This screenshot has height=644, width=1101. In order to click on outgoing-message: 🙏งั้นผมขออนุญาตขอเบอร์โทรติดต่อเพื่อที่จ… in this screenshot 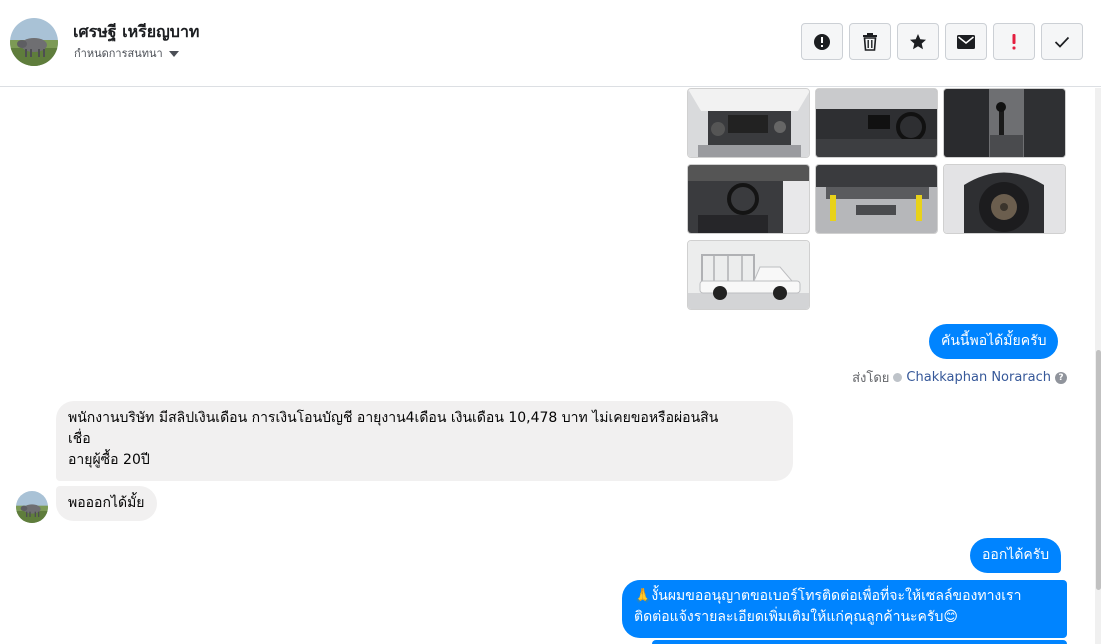, I will do `click(844, 609)`.